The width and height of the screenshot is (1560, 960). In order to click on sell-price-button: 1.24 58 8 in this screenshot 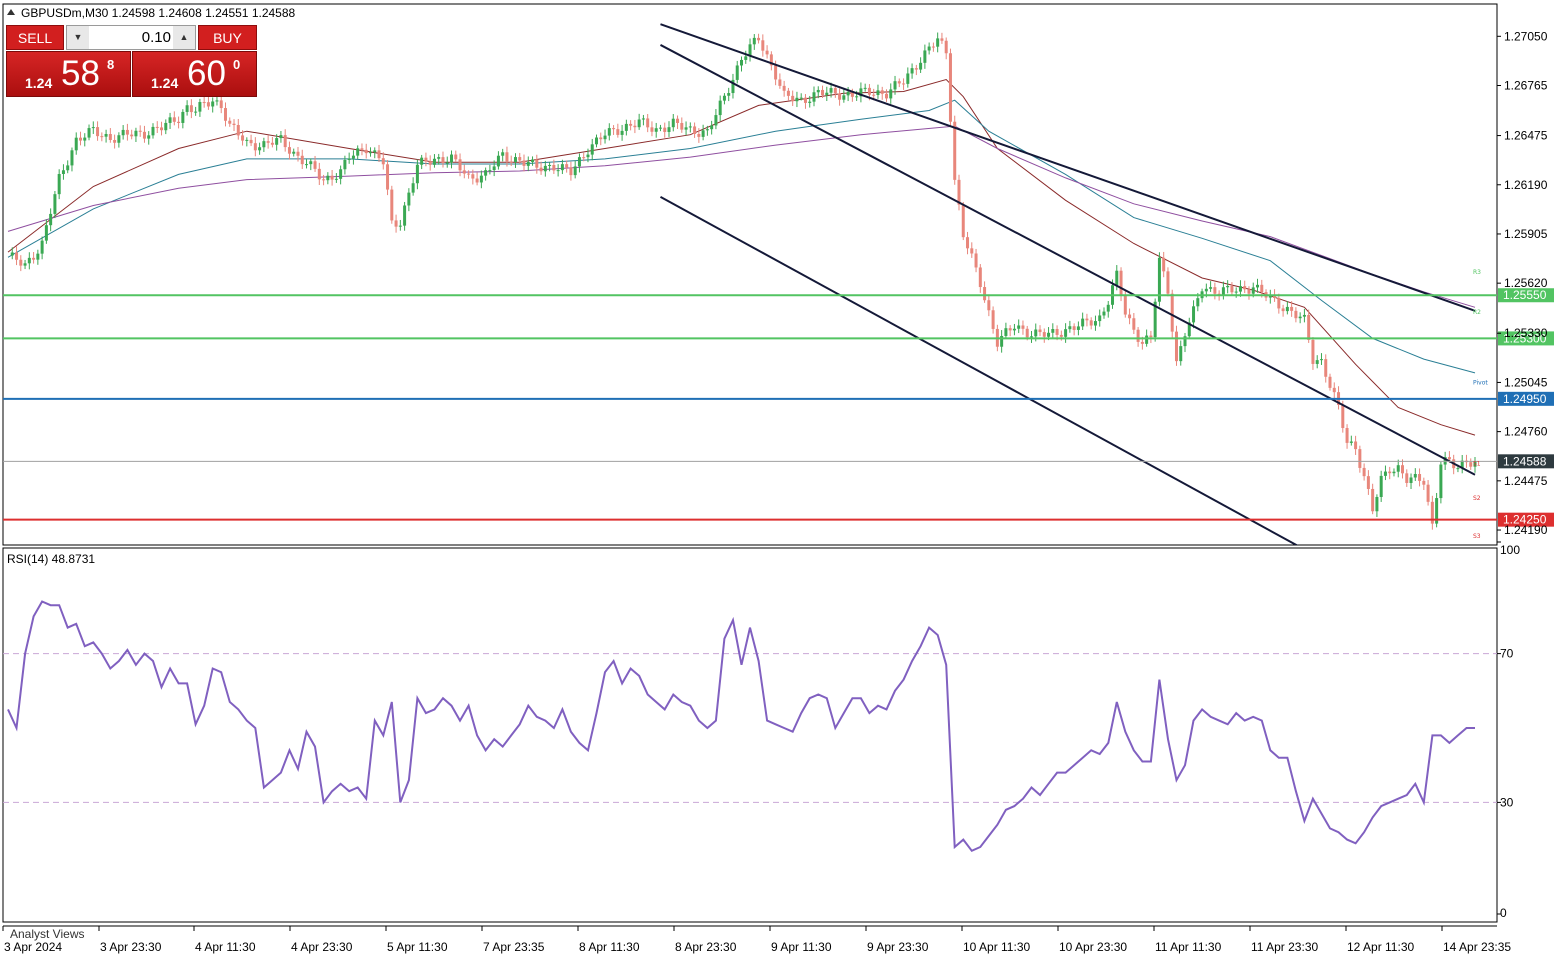, I will do `click(68, 74)`.